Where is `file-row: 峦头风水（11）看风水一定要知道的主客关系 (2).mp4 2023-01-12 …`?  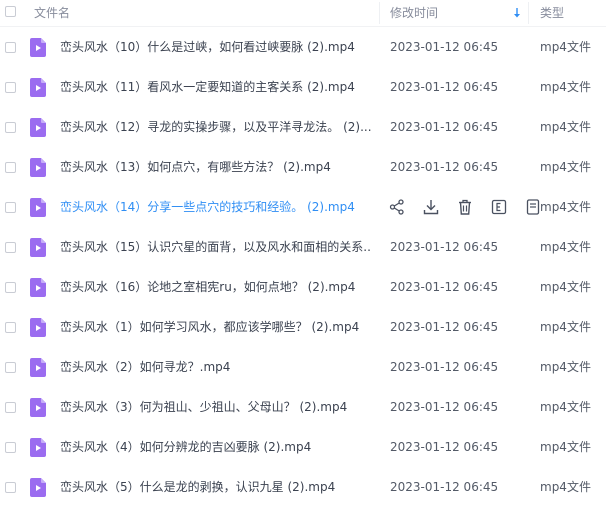
file-row: 峦头风水（11）看风水一定要知道的主客关系 (2).mp4 2023-01-12 … is located at coordinates (303, 88).